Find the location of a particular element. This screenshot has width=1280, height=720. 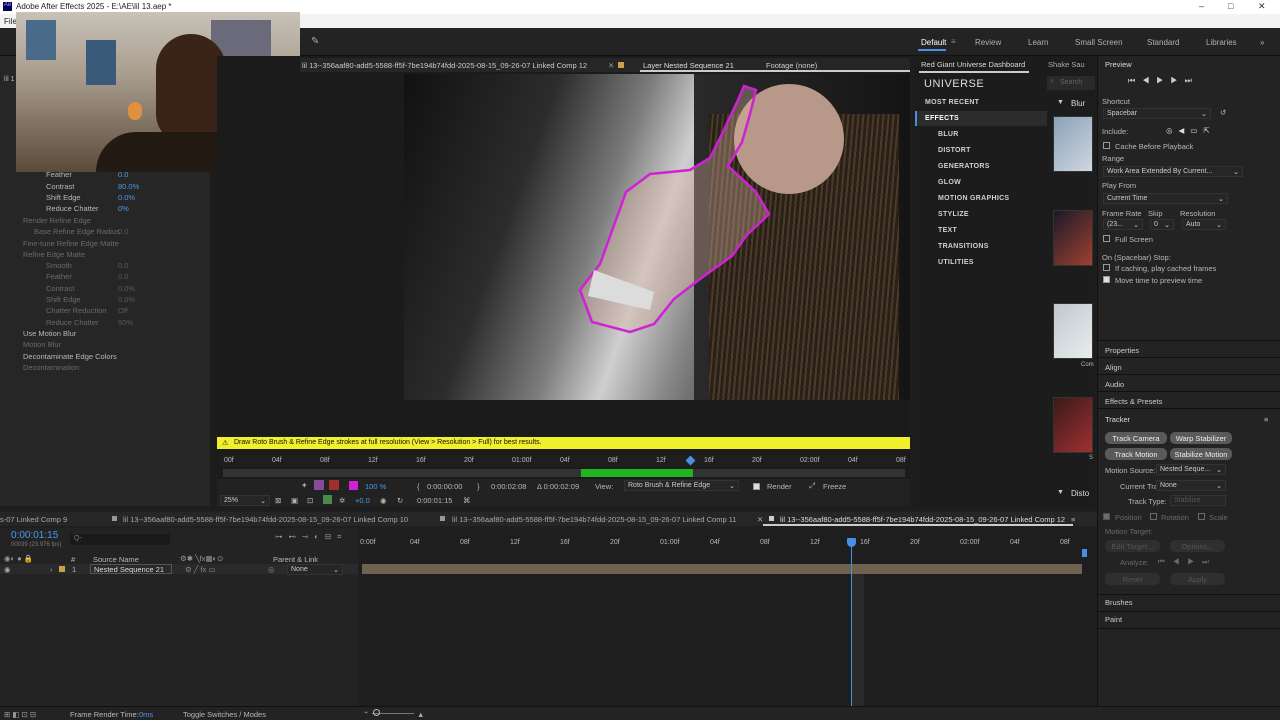

property-row: Base Refine Edge Radius 0.0 is located at coordinates (81, 231).